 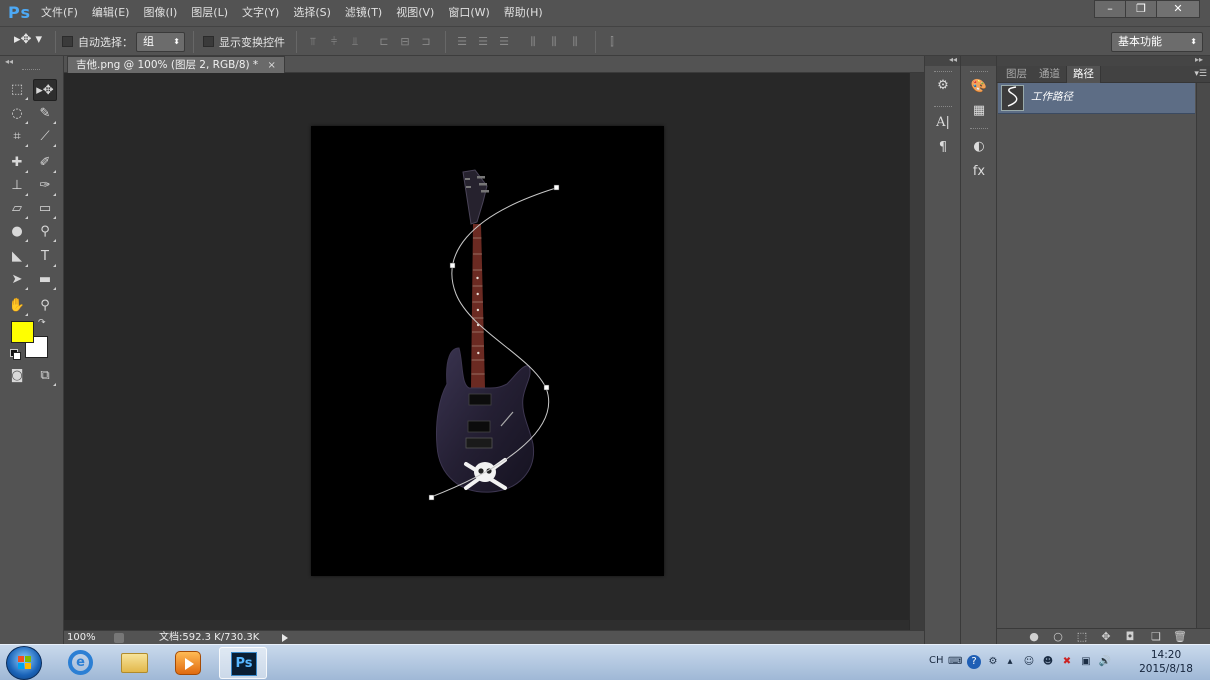 I want to click on align-hcenter-icon: ⊟, so click(x=405, y=41).